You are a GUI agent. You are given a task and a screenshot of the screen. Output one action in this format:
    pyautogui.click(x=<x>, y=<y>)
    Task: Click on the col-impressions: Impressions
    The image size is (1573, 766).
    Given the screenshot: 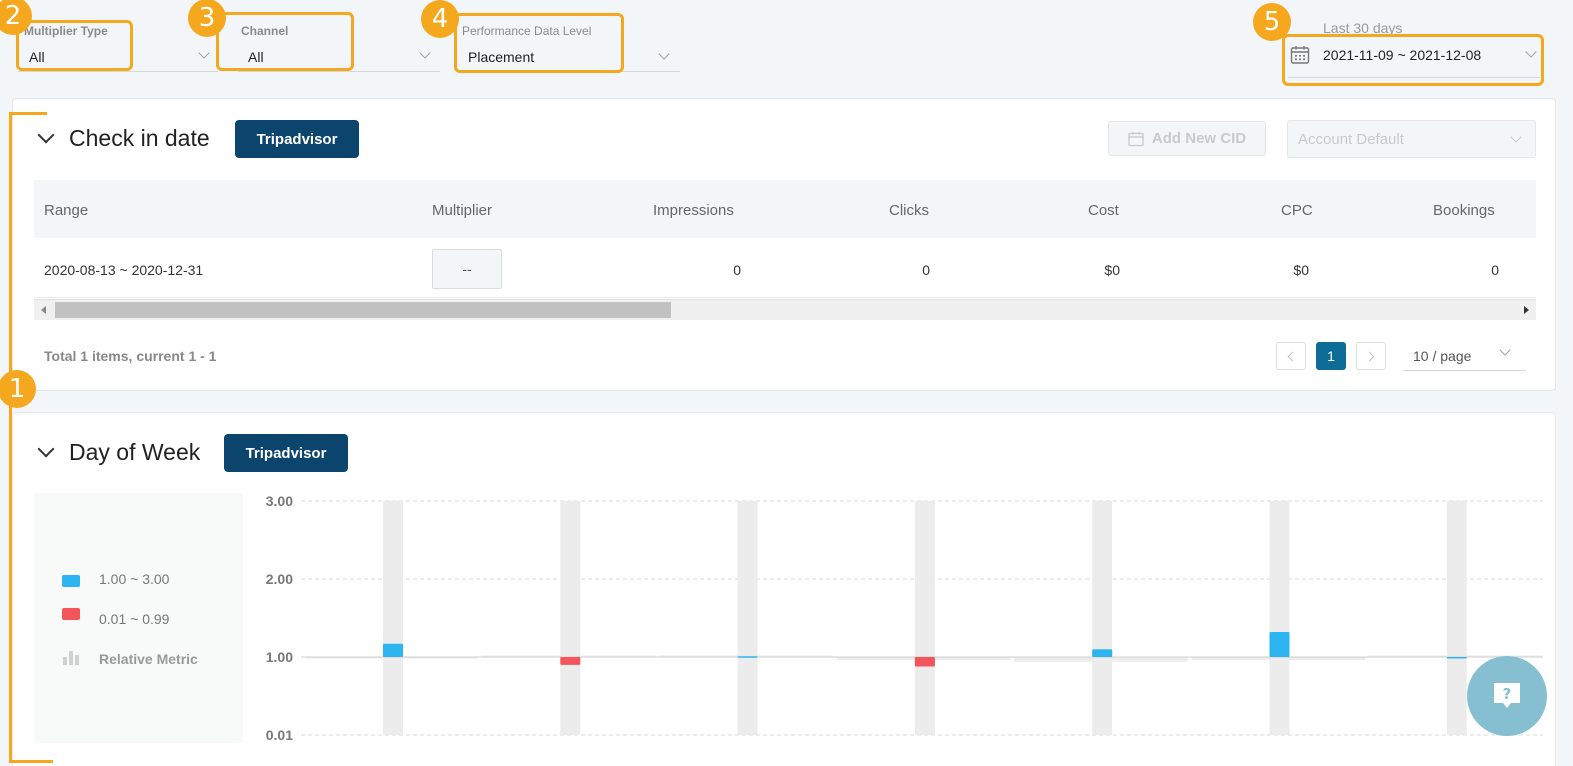 What is the action you would take?
    pyautogui.click(x=693, y=210)
    